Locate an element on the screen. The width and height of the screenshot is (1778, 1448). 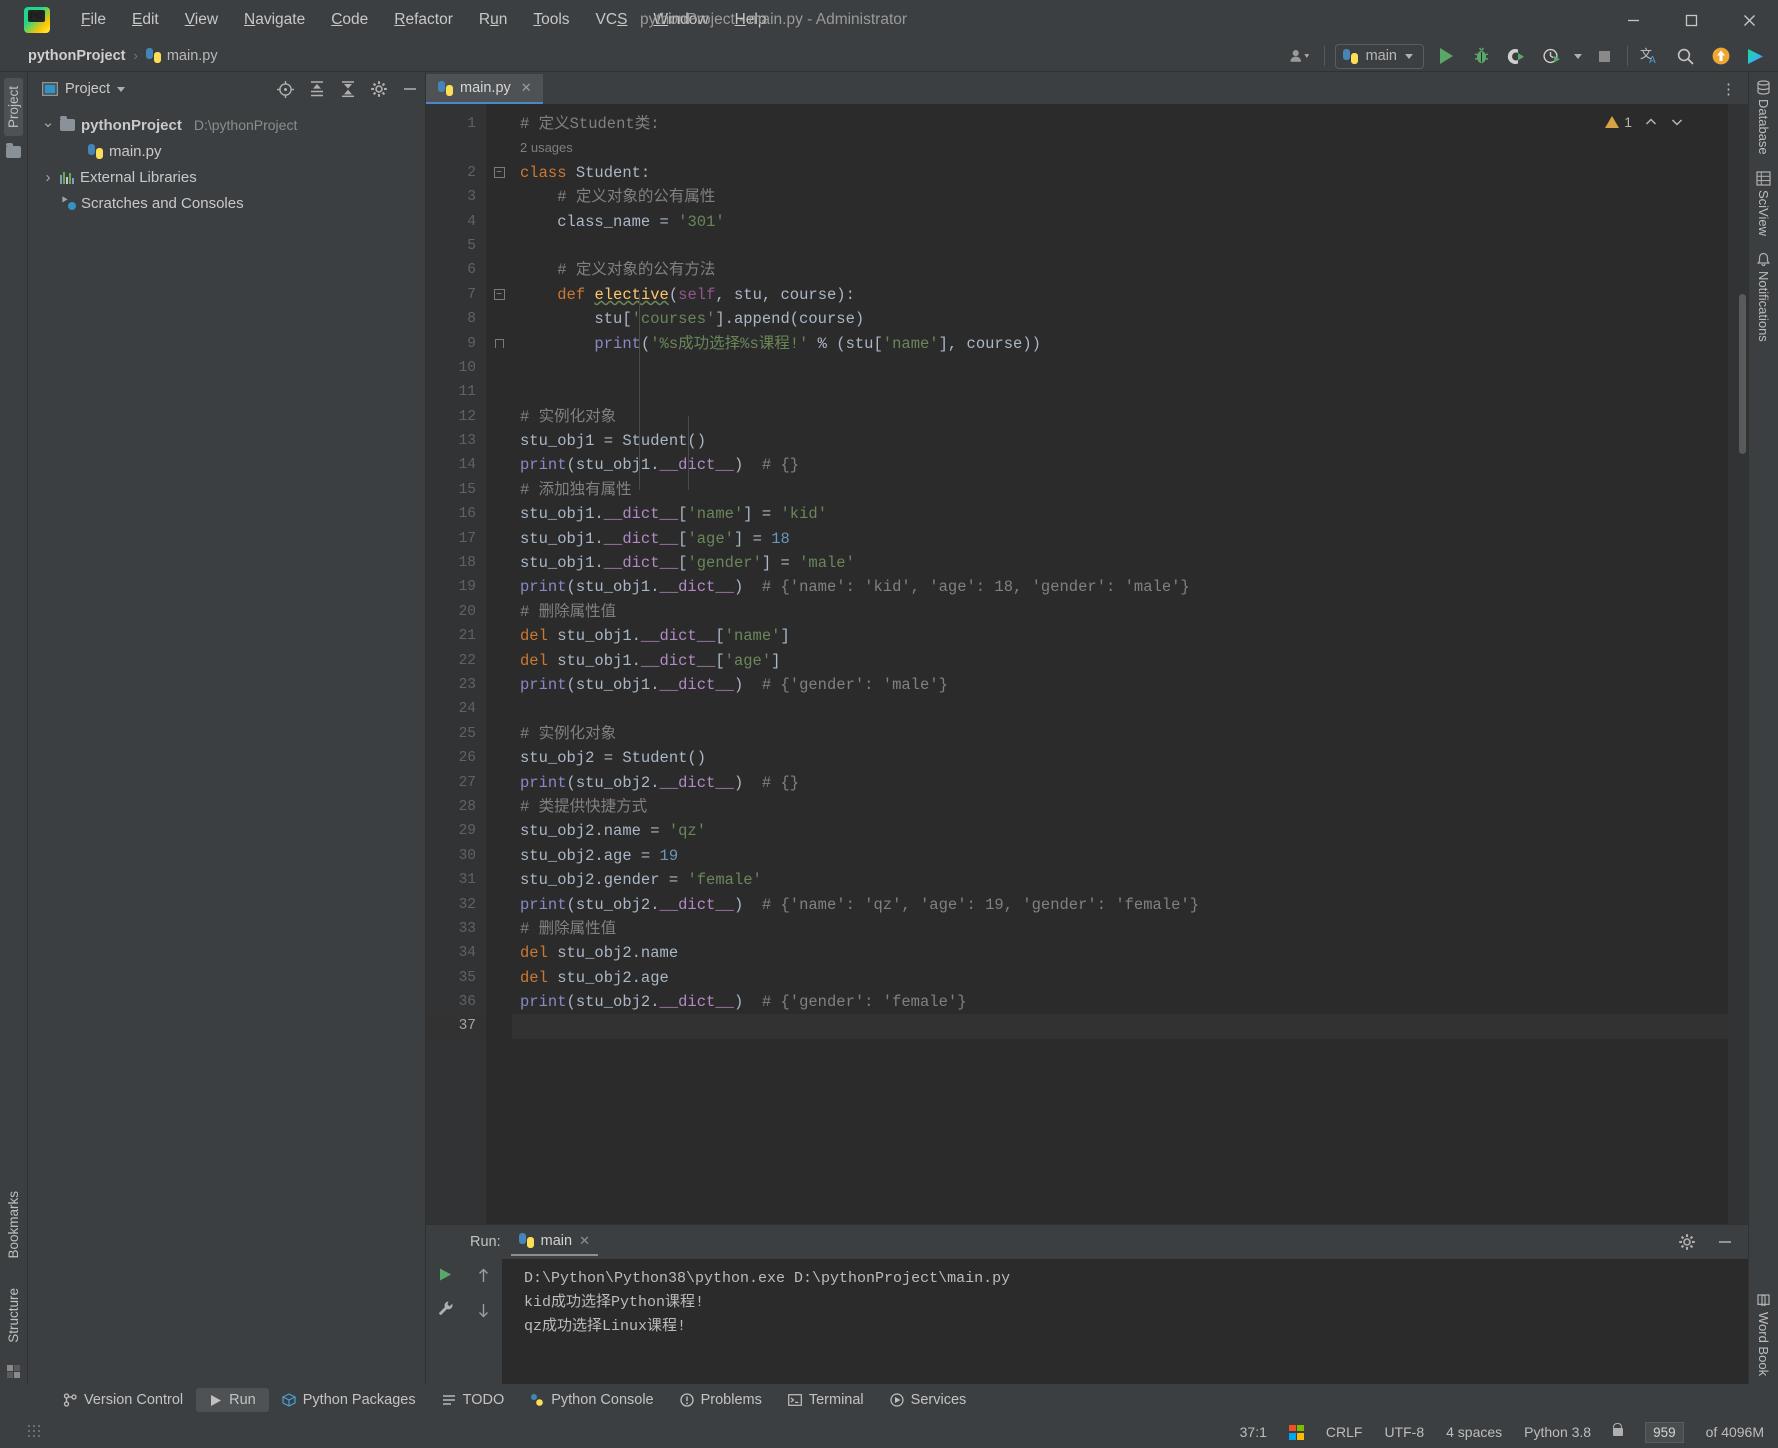
code-line: class Student: is located at coordinates (1120, 173).